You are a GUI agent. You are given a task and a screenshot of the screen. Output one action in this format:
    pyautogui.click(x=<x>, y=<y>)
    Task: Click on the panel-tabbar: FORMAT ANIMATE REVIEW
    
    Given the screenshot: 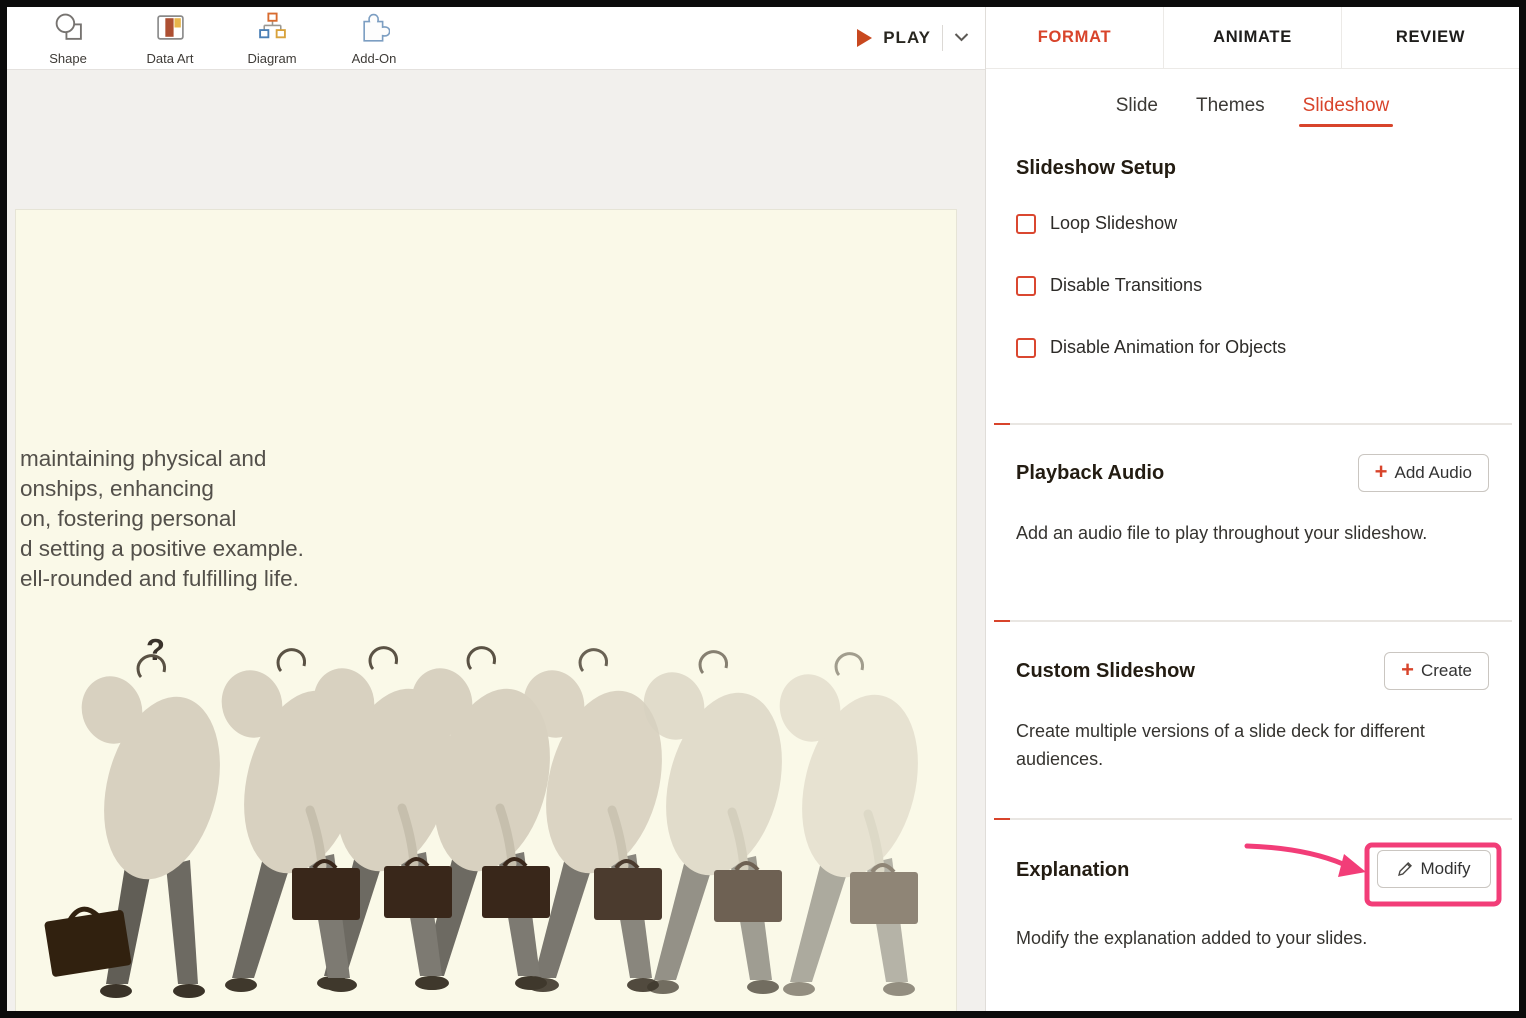 What is the action you would take?
    pyautogui.click(x=1252, y=38)
    